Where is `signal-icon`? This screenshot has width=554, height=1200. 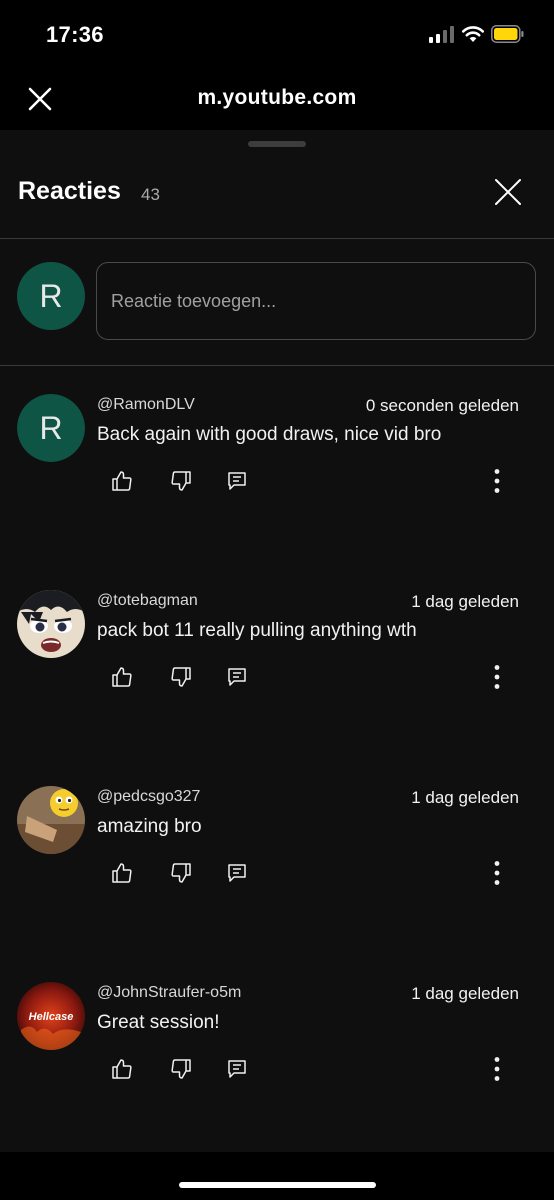 signal-icon is located at coordinates (442, 34).